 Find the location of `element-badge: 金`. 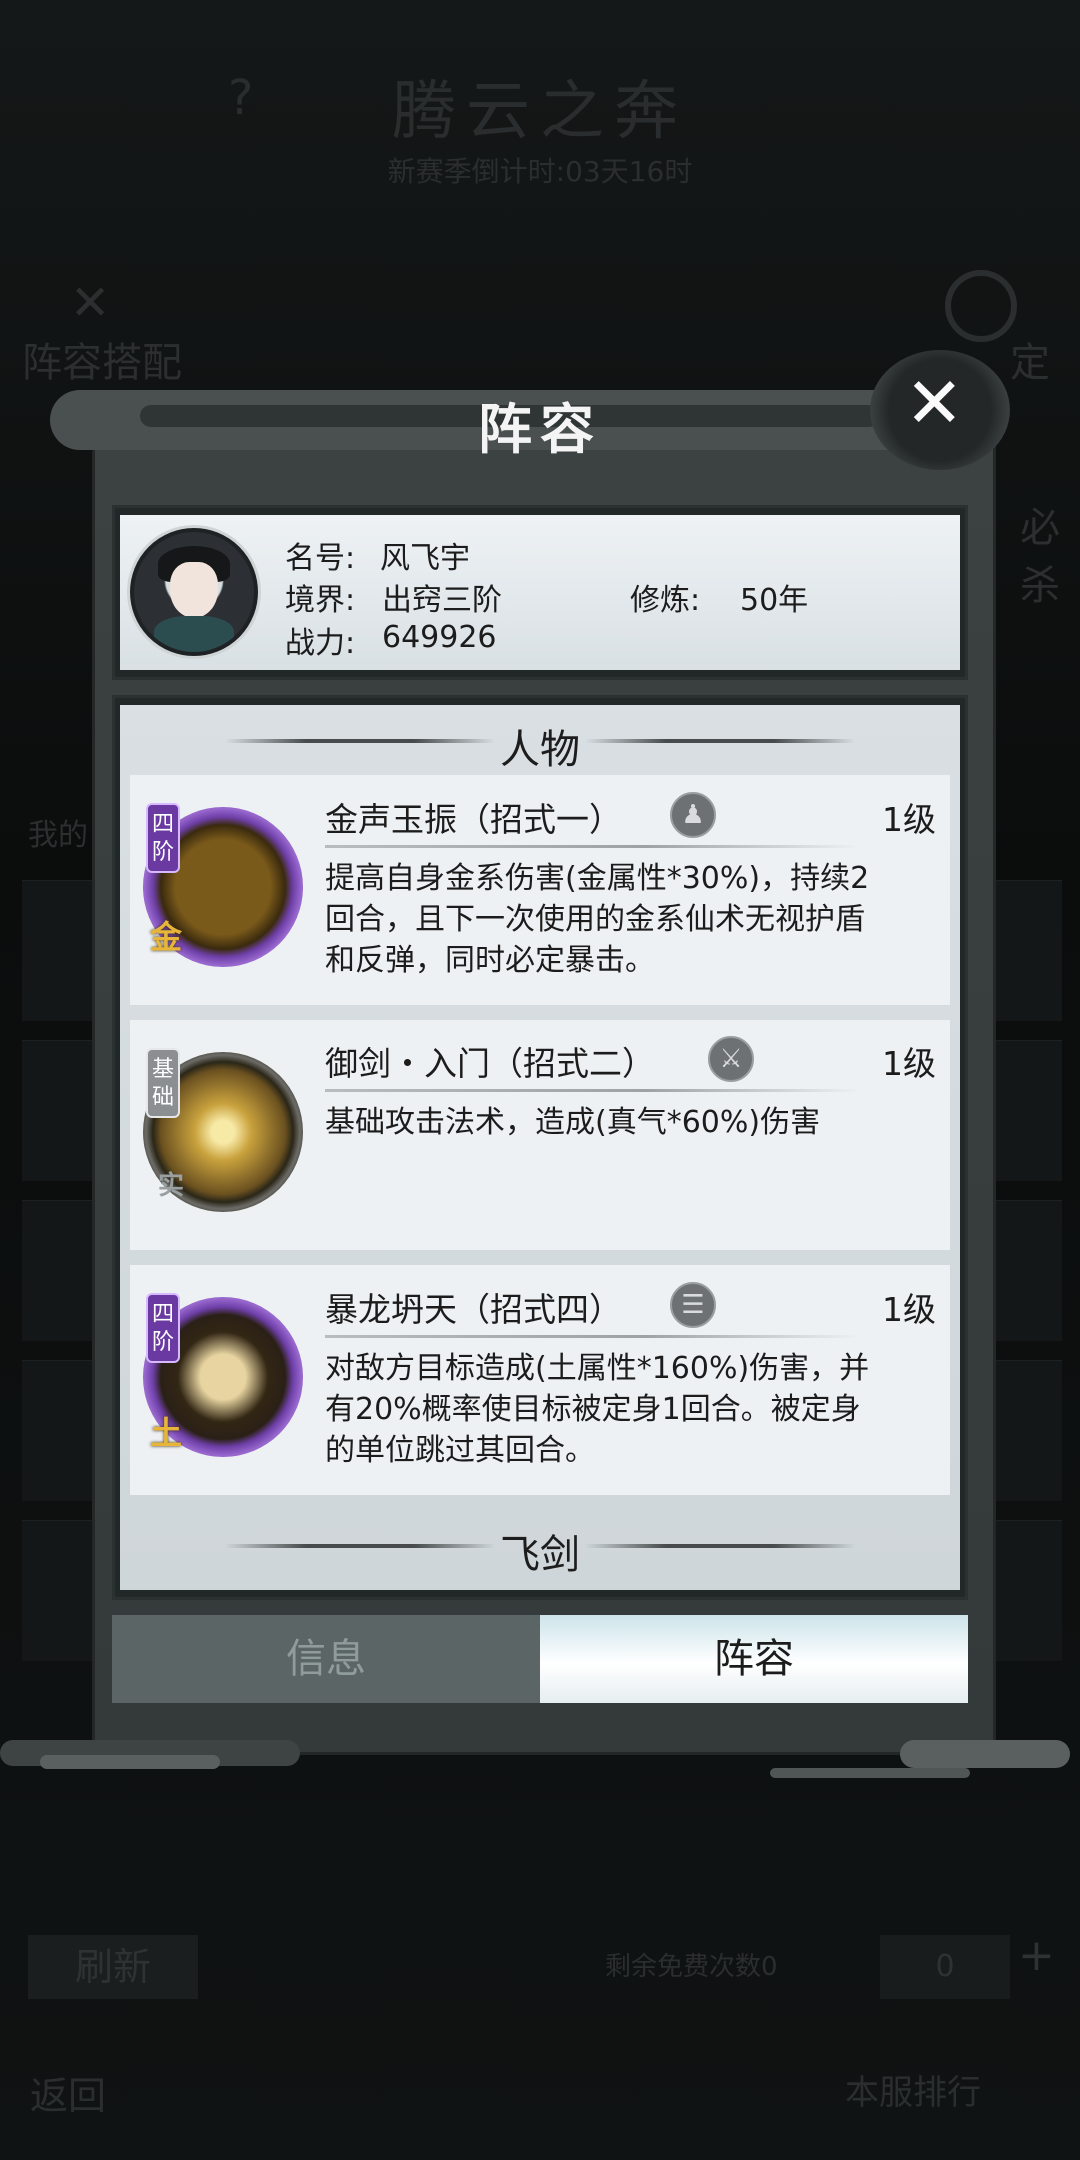

element-badge: 金 is located at coordinates (166, 937).